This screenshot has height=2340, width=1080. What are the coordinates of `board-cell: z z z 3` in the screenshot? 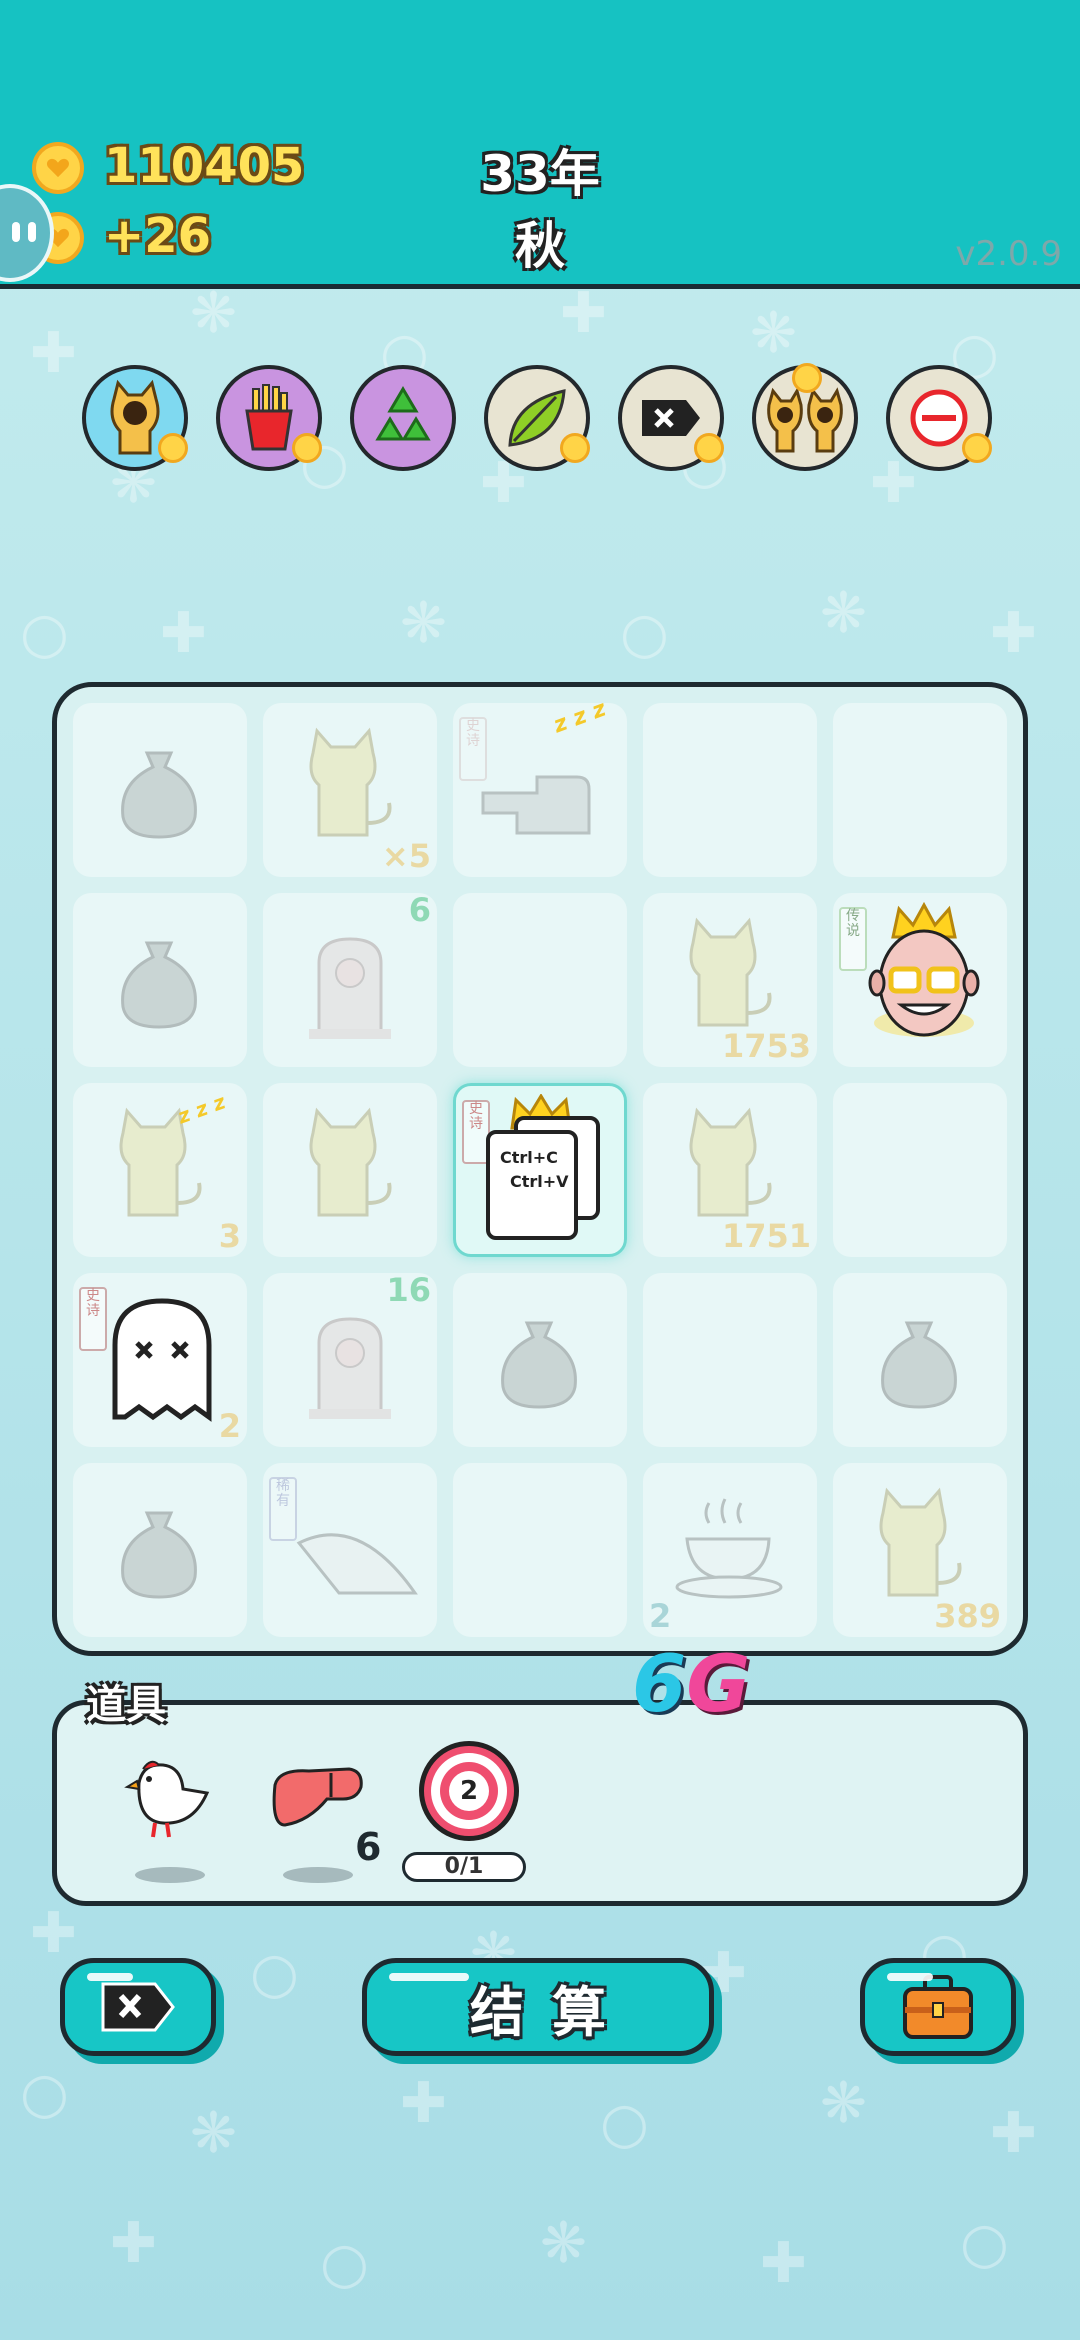 It's located at (160, 1170).